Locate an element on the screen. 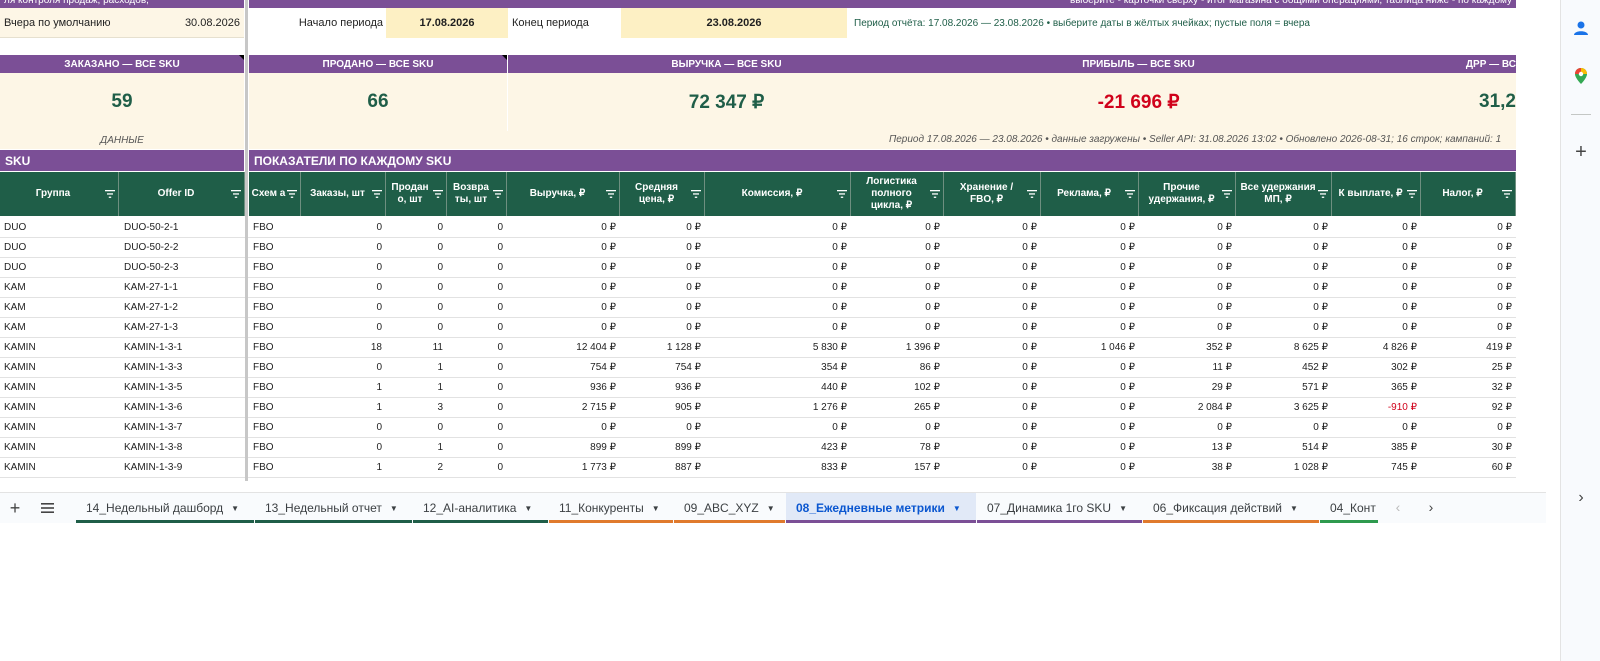 This screenshot has height=661, width=1600. table-cell: 1 028 ₽ is located at coordinates (1284, 468).